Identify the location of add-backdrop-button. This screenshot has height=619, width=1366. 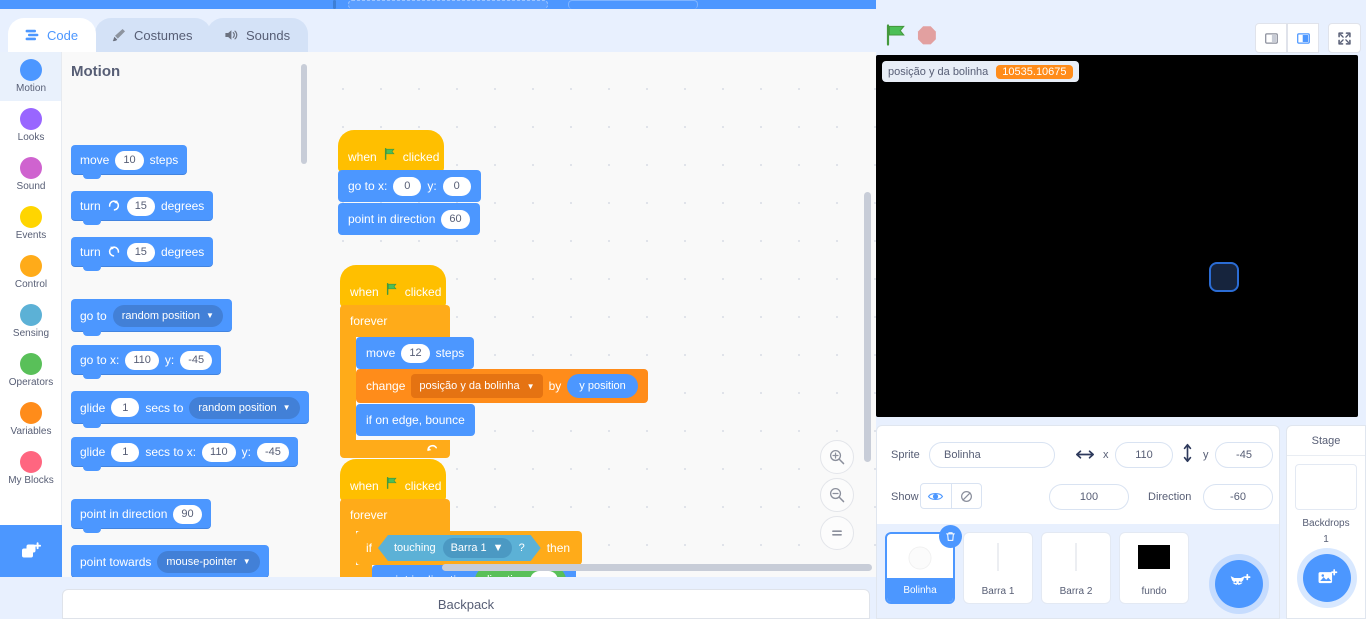
(1327, 578).